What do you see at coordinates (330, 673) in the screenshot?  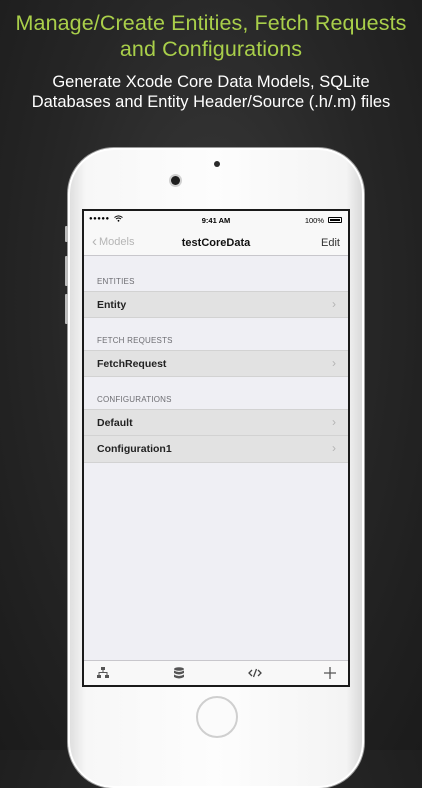 I see `plus-icon` at bounding box center [330, 673].